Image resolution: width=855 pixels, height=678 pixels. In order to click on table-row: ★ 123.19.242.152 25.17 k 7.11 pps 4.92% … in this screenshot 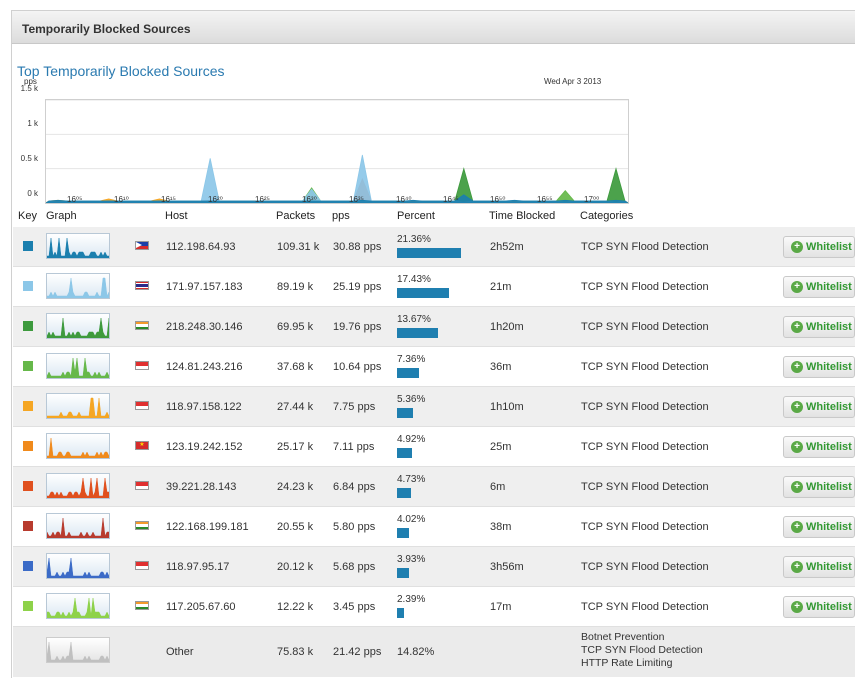, I will do `click(434, 447)`.